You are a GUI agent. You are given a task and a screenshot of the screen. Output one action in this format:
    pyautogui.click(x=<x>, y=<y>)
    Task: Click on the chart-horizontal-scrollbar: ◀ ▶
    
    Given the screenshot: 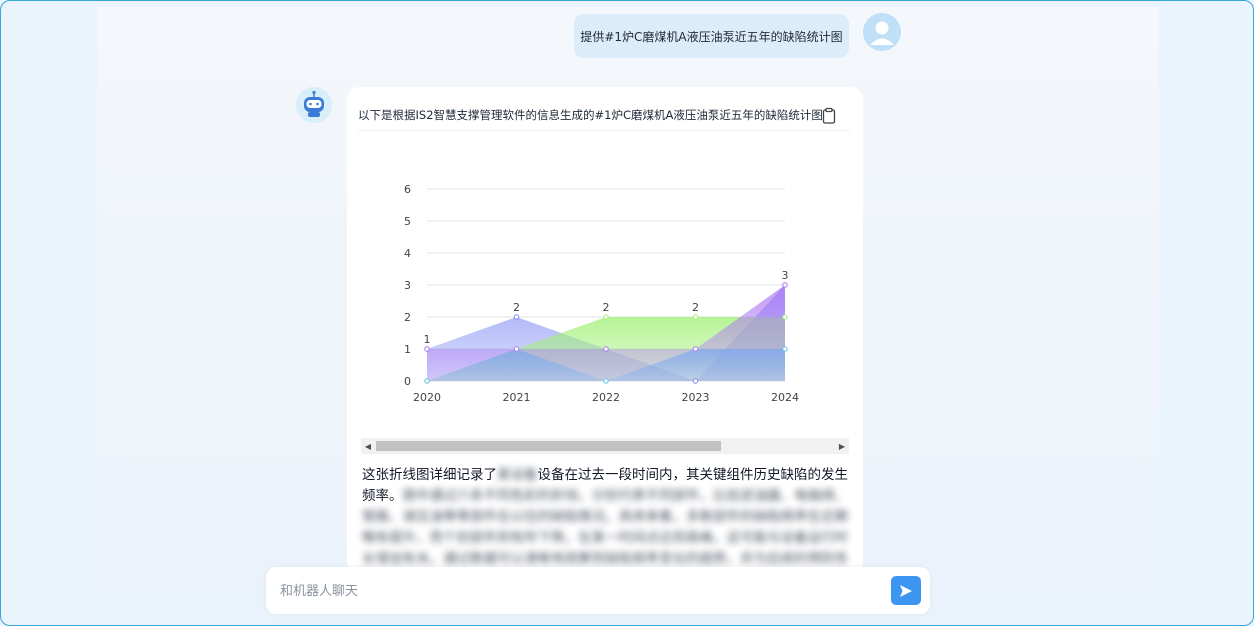 What is the action you would take?
    pyautogui.click(x=605, y=446)
    